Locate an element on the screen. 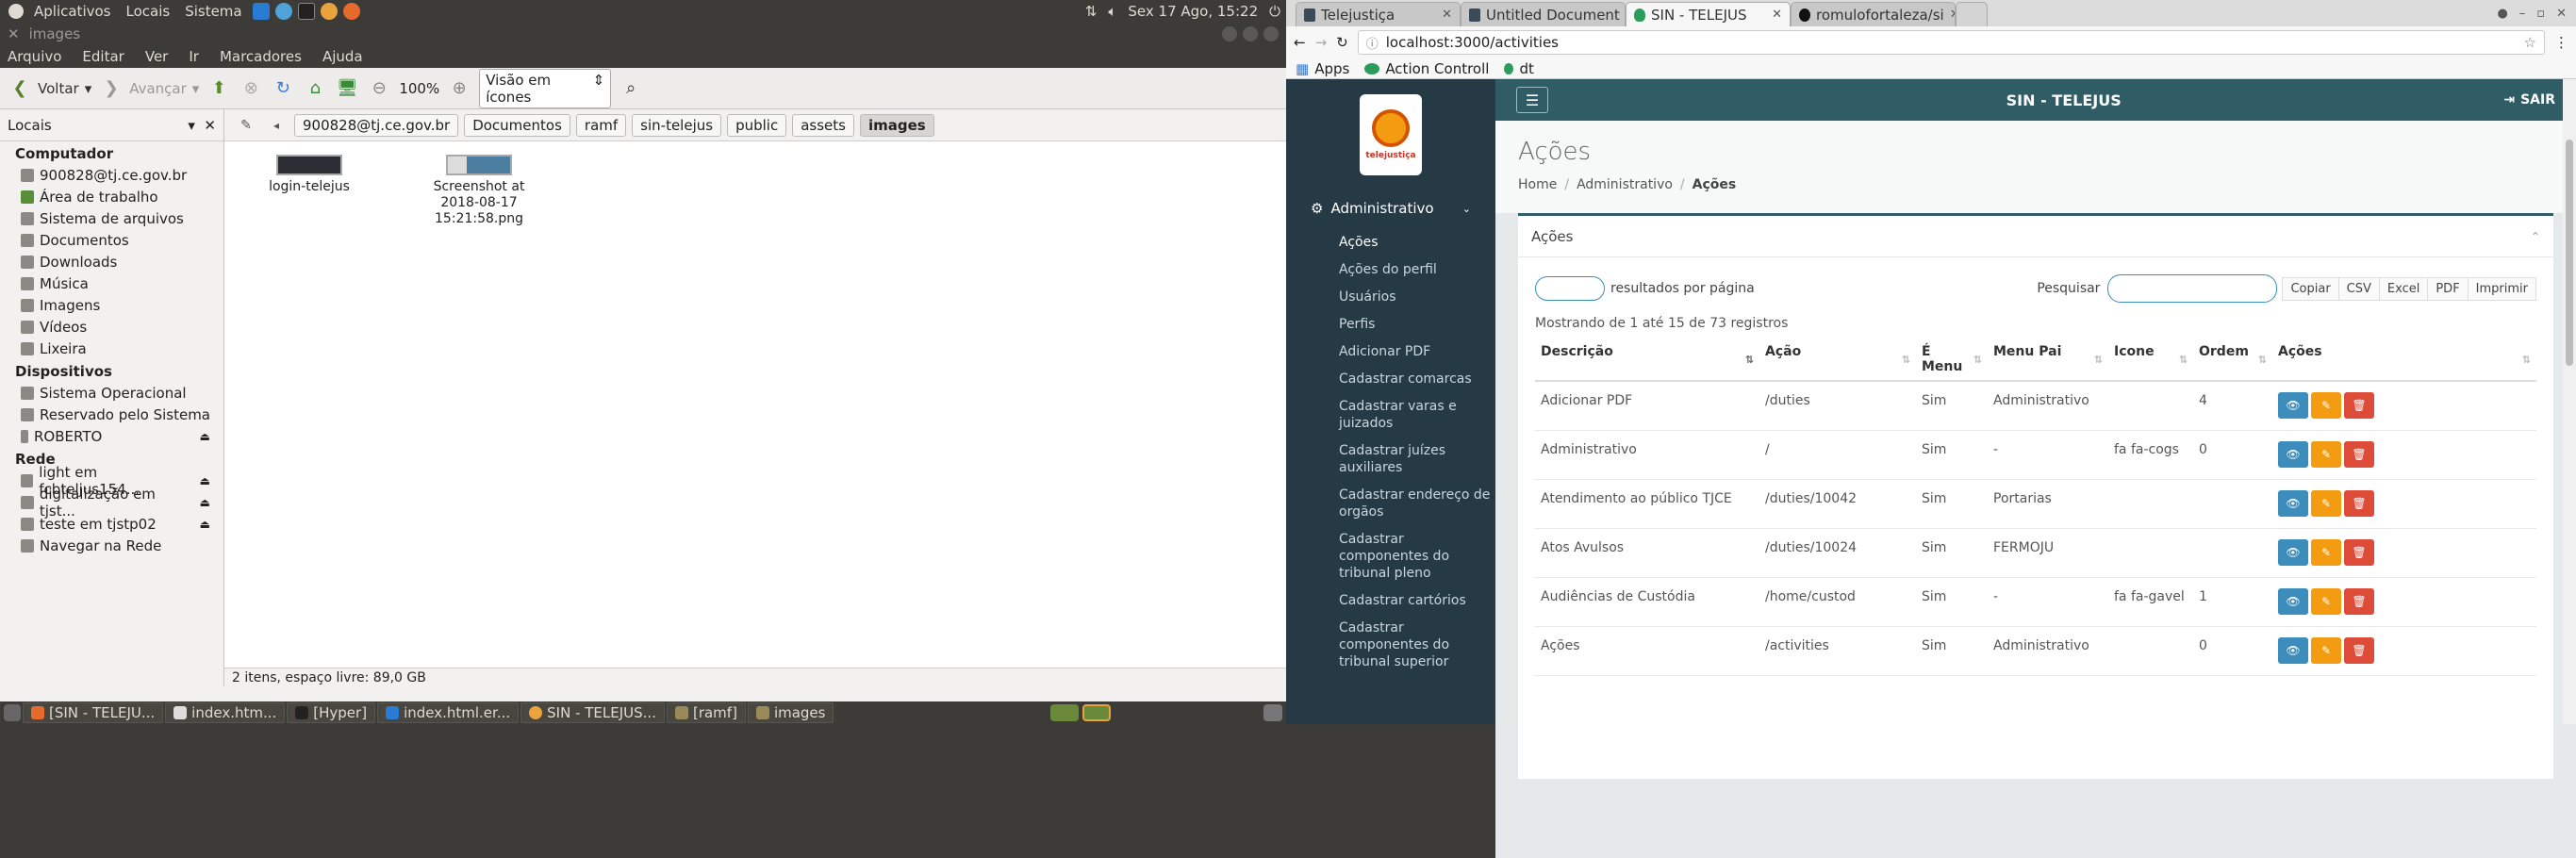 The image size is (2576, 858). tab-sin-telejus: SIN - TELEJUS✕ is located at coordinates (1708, 14).